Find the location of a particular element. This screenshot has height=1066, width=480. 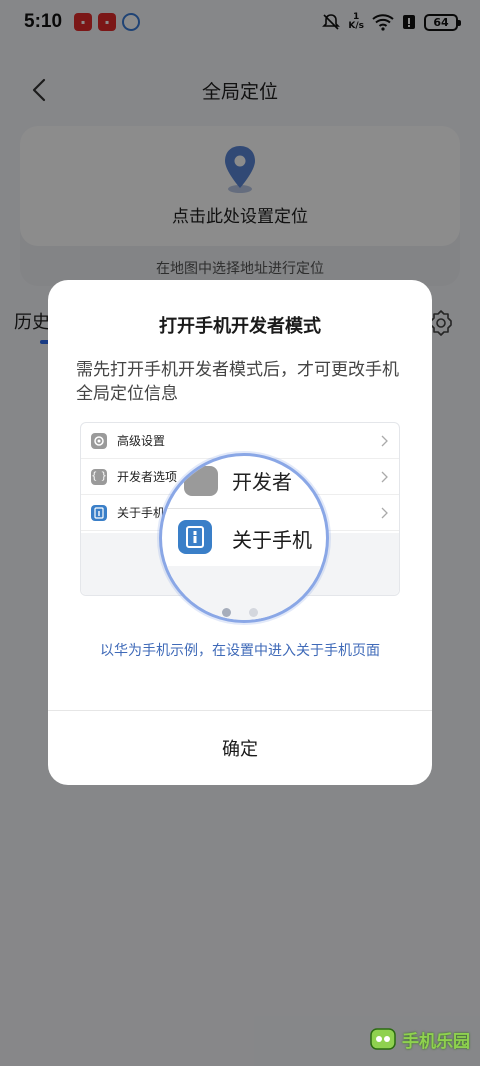

pager-dot is located at coordinates (253, 612).